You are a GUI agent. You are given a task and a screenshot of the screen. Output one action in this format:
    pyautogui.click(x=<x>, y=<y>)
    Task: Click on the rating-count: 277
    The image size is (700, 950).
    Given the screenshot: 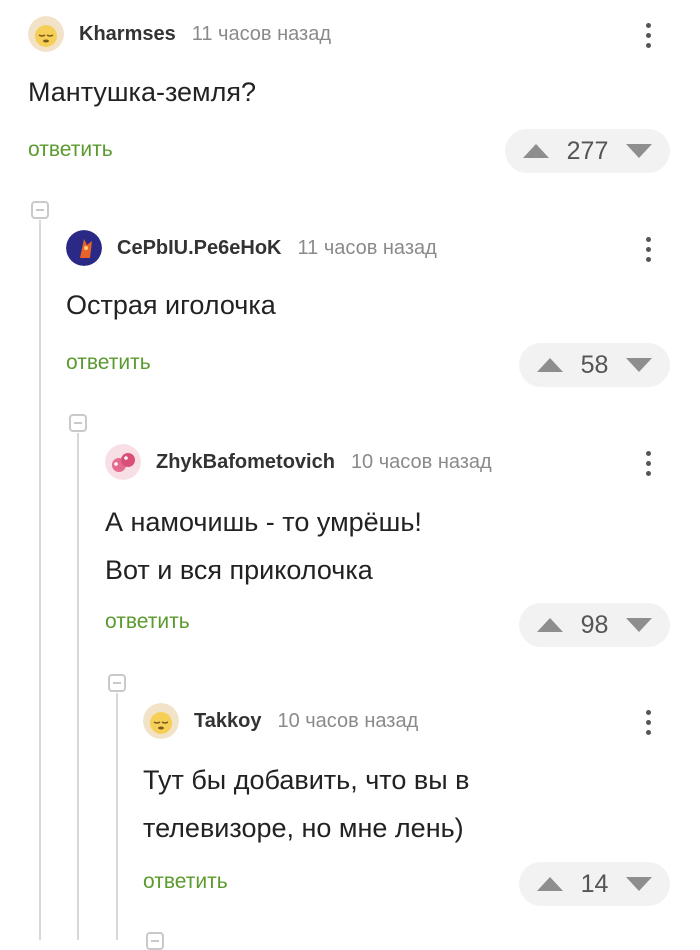 What is the action you would take?
    pyautogui.click(x=587, y=150)
    